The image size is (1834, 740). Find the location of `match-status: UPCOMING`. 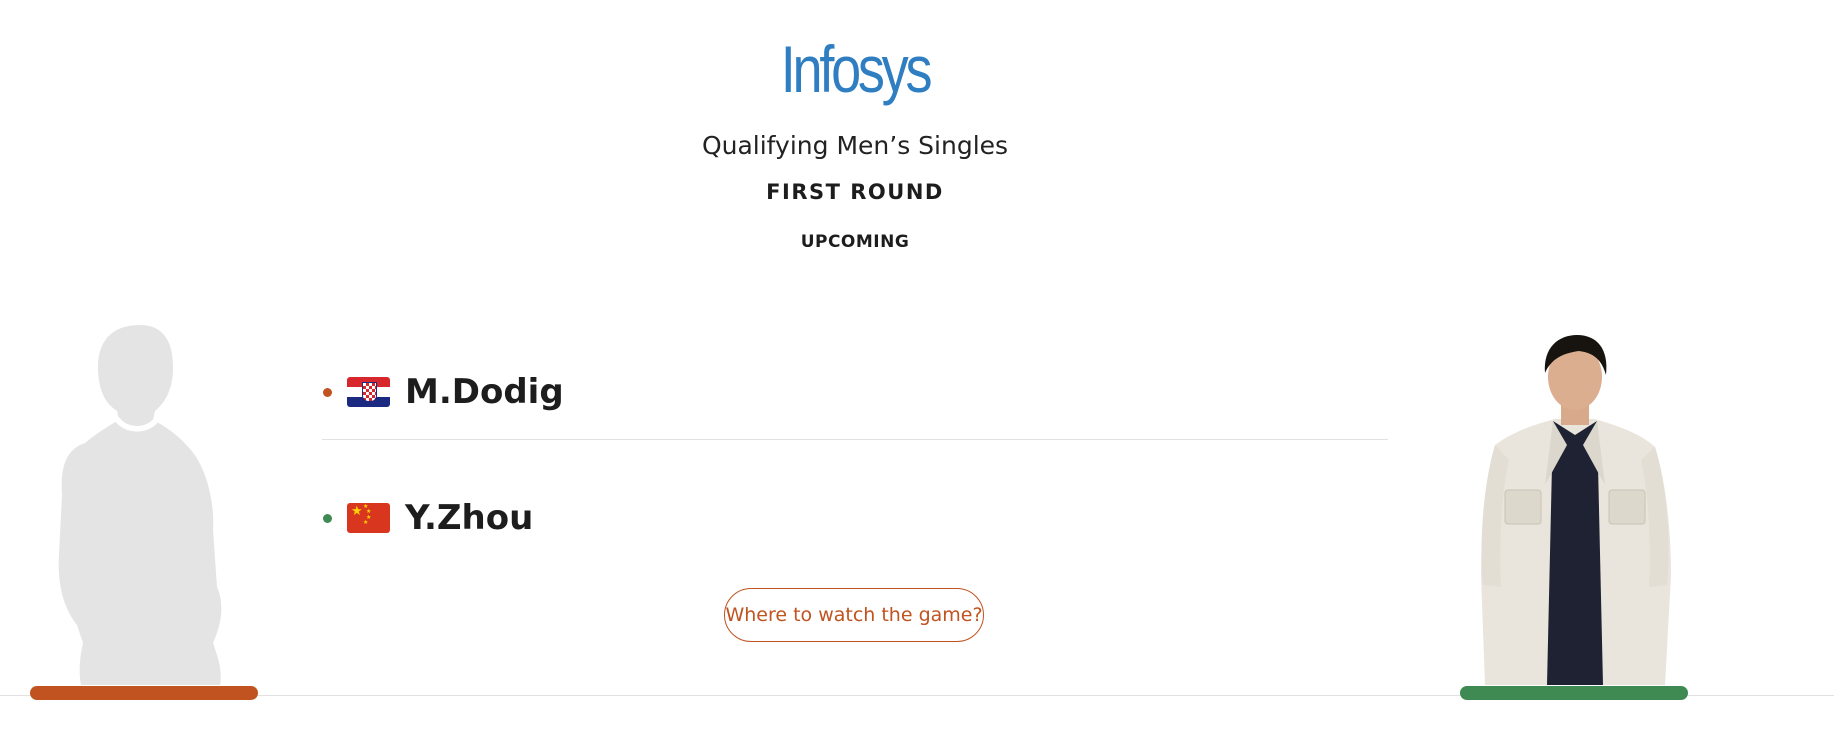

match-status: UPCOMING is located at coordinates (855, 242).